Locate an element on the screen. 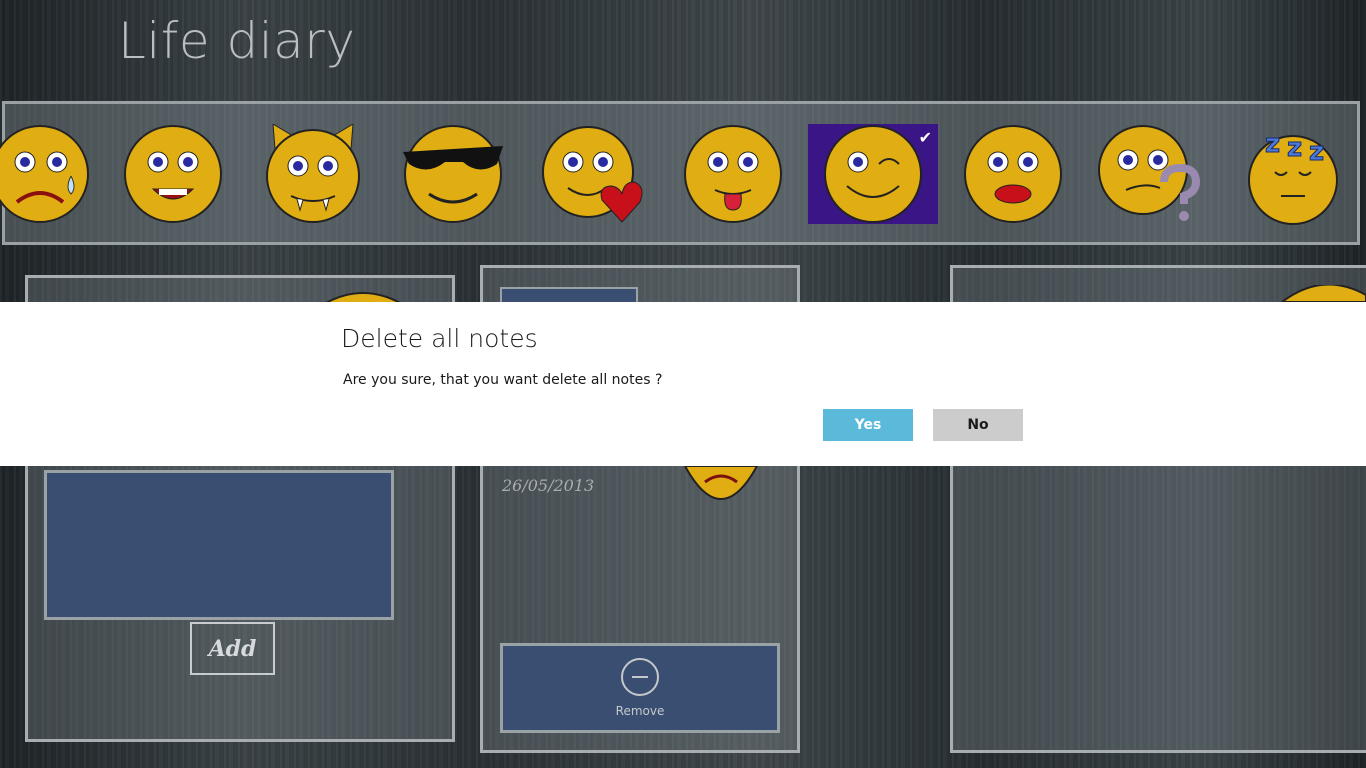  mood-winking: ✔ is located at coordinates (873, 174).